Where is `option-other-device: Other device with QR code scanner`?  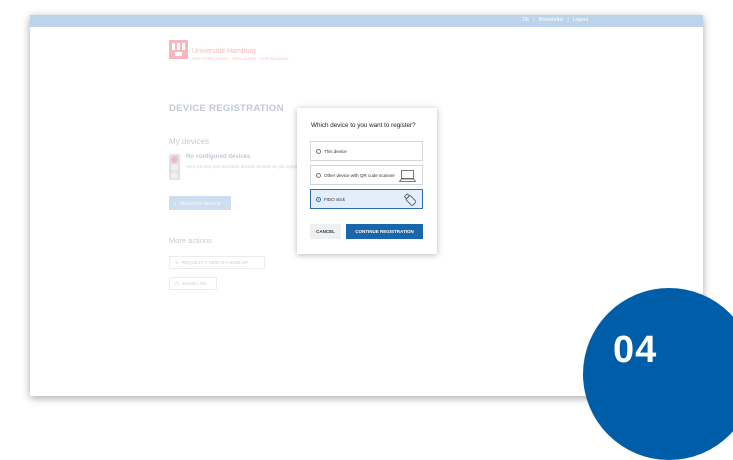
option-other-device: Other device with QR code scanner is located at coordinates (366, 175).